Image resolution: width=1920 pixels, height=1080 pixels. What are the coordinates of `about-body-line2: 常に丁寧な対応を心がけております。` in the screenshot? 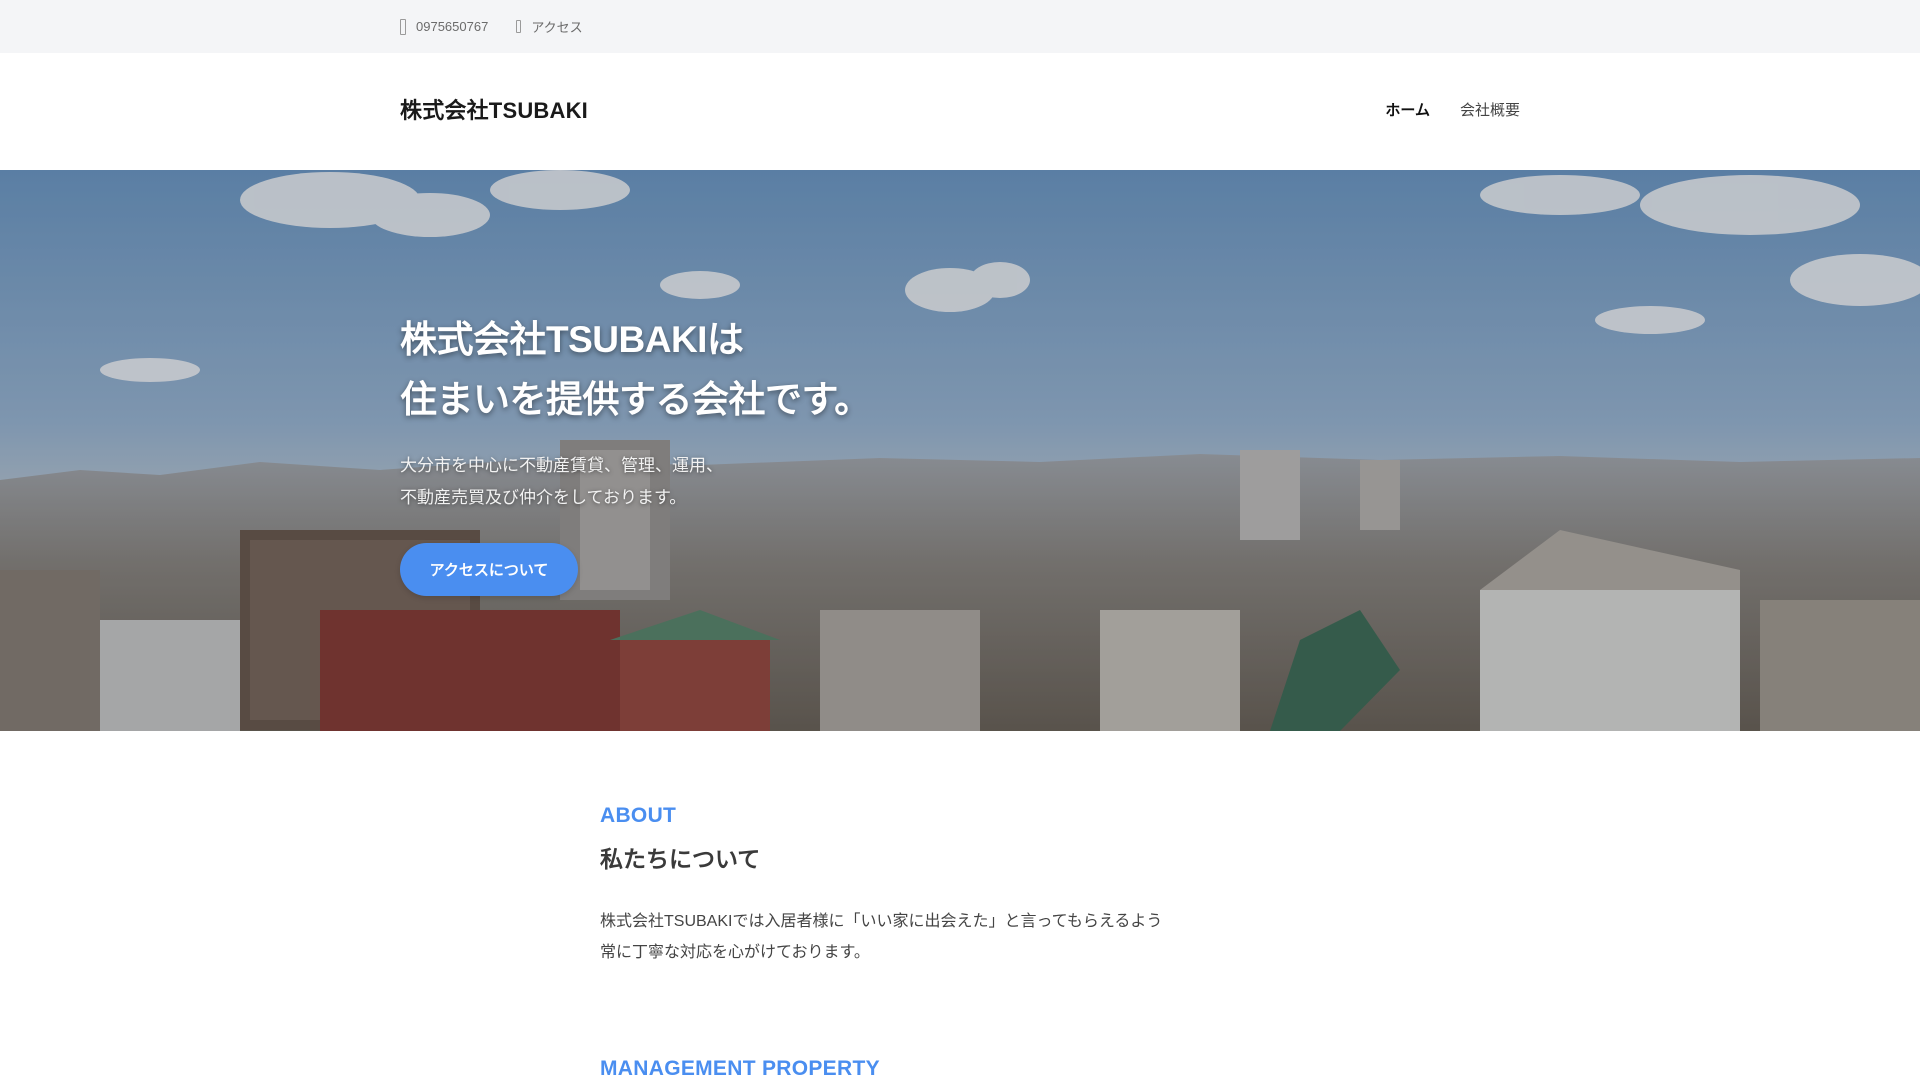 It's located at (735, 952).